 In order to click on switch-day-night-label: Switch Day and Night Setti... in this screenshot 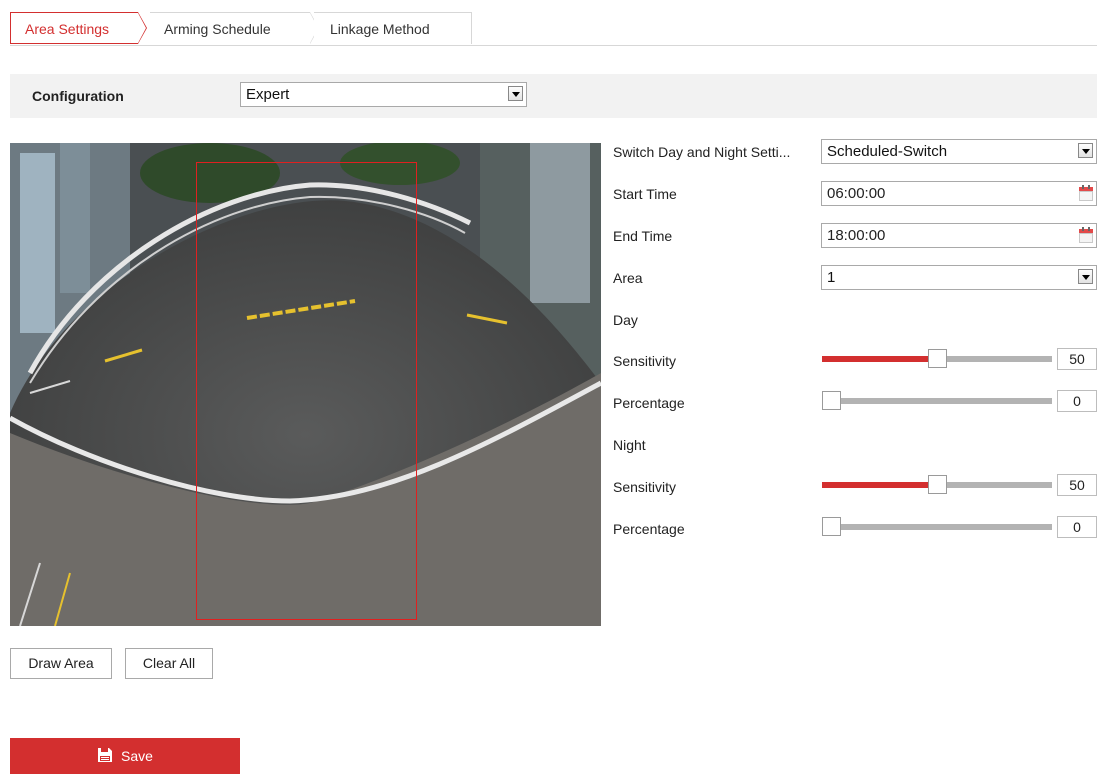, I will do `click(702, 152)`.